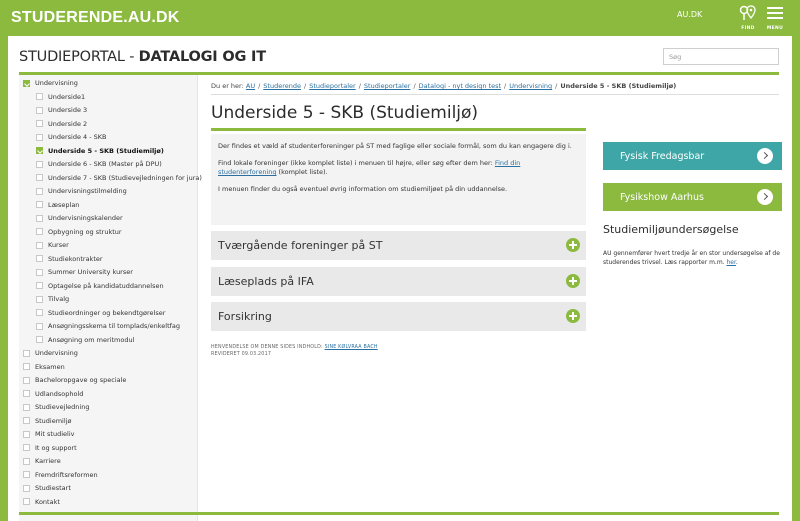 The image size is (800, 521). Describe the element at coordinates (100, 313) in the screenshot. I see `sidebar-item: Studieordninger og bekendtgørelser` at that location.